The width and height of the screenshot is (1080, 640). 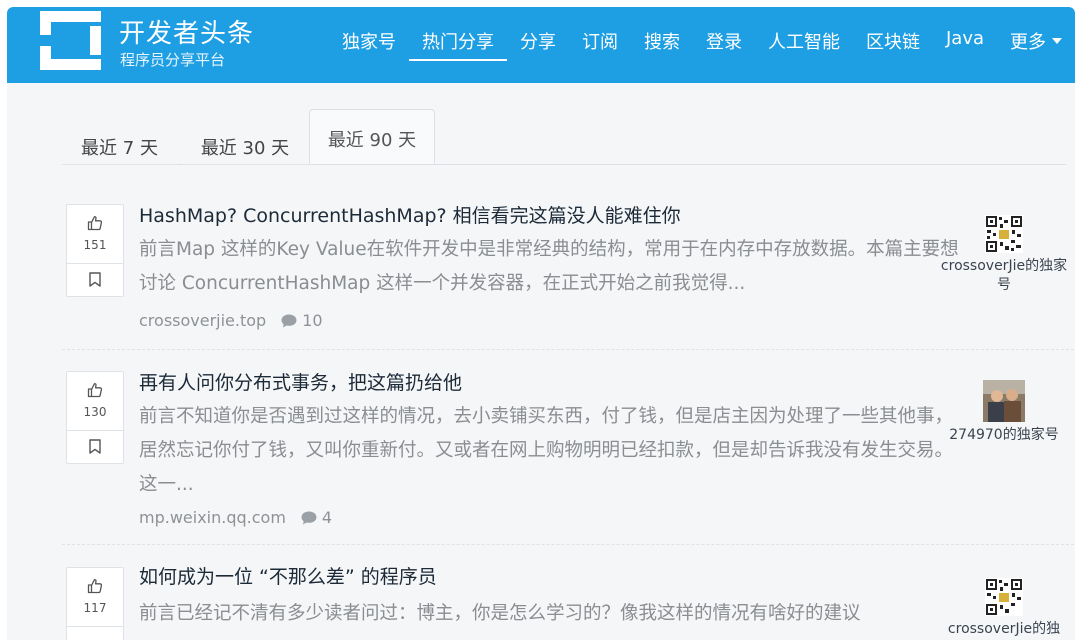 What do you see at coordinates (327, 517) in the screenshot?
I see `comment-count: 4` at bounding box center [327, 517].